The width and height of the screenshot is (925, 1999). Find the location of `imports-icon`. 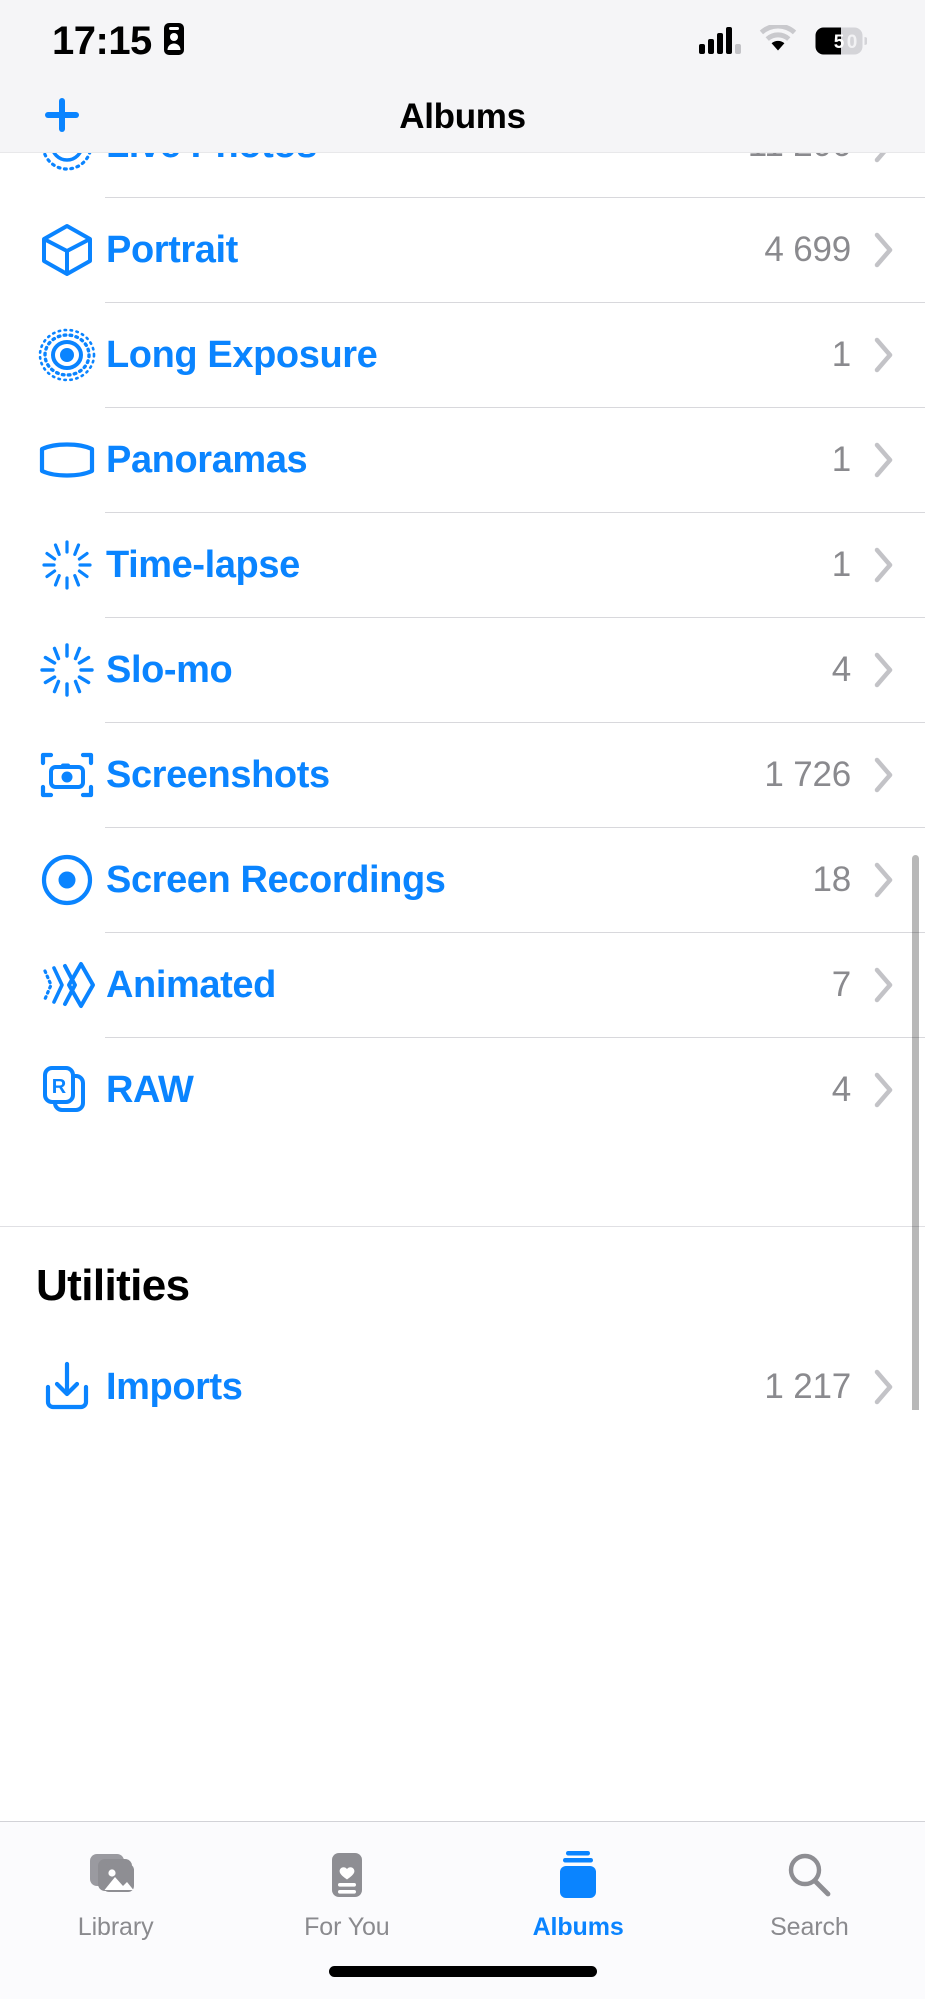

imports-icon is located at coordinates (67, 1379).